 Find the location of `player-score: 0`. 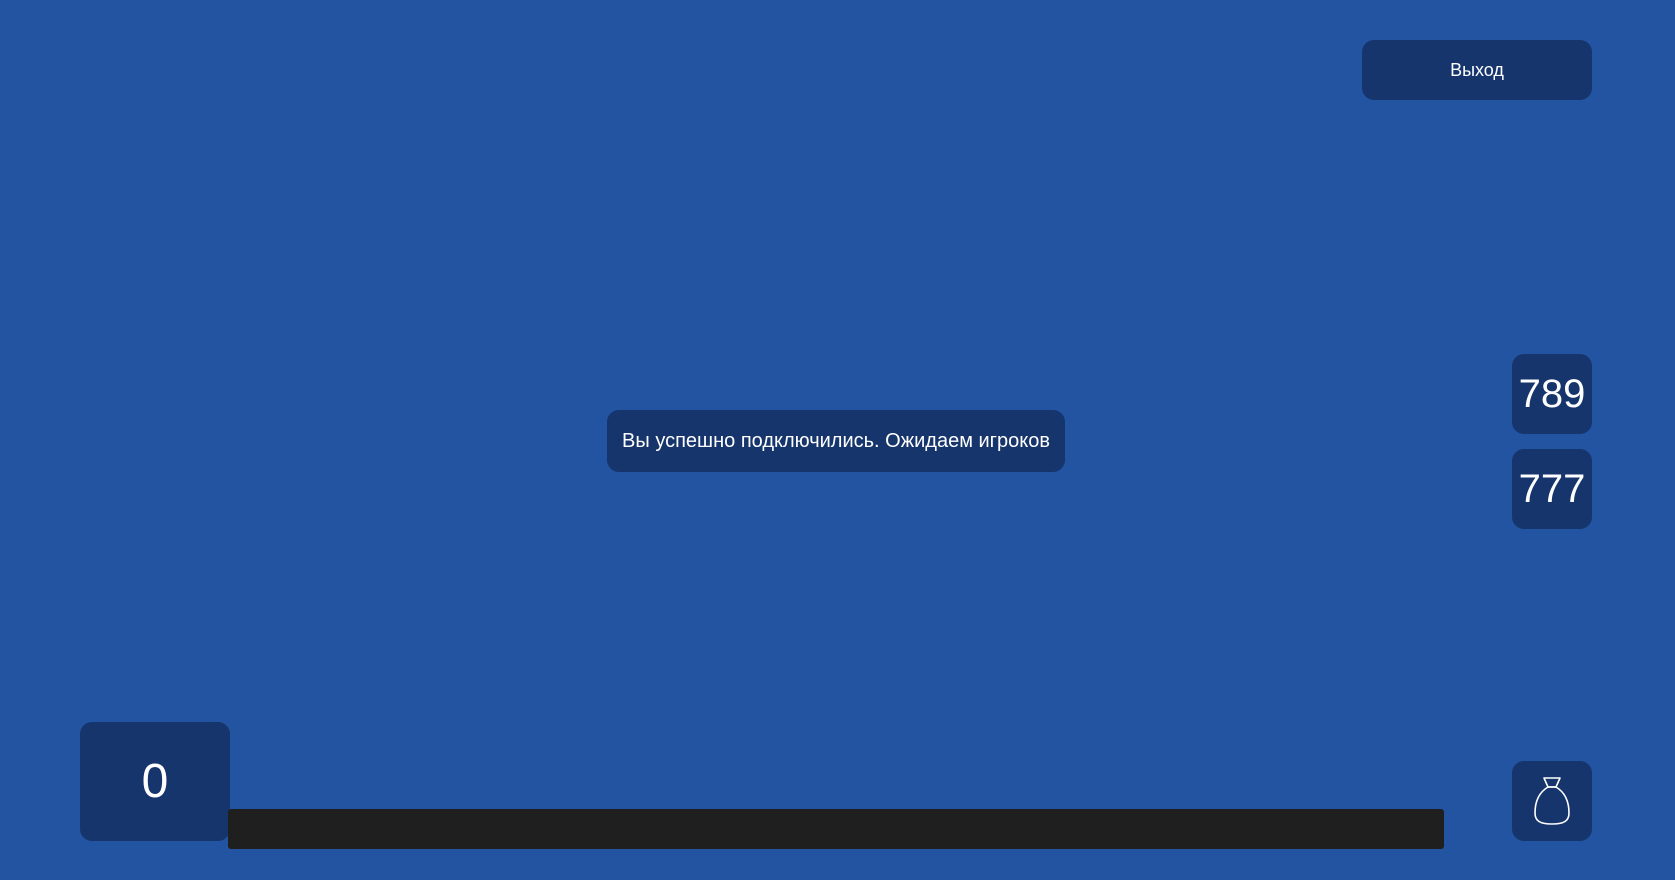

player-score: 0 is located at coordinates (155, 781).